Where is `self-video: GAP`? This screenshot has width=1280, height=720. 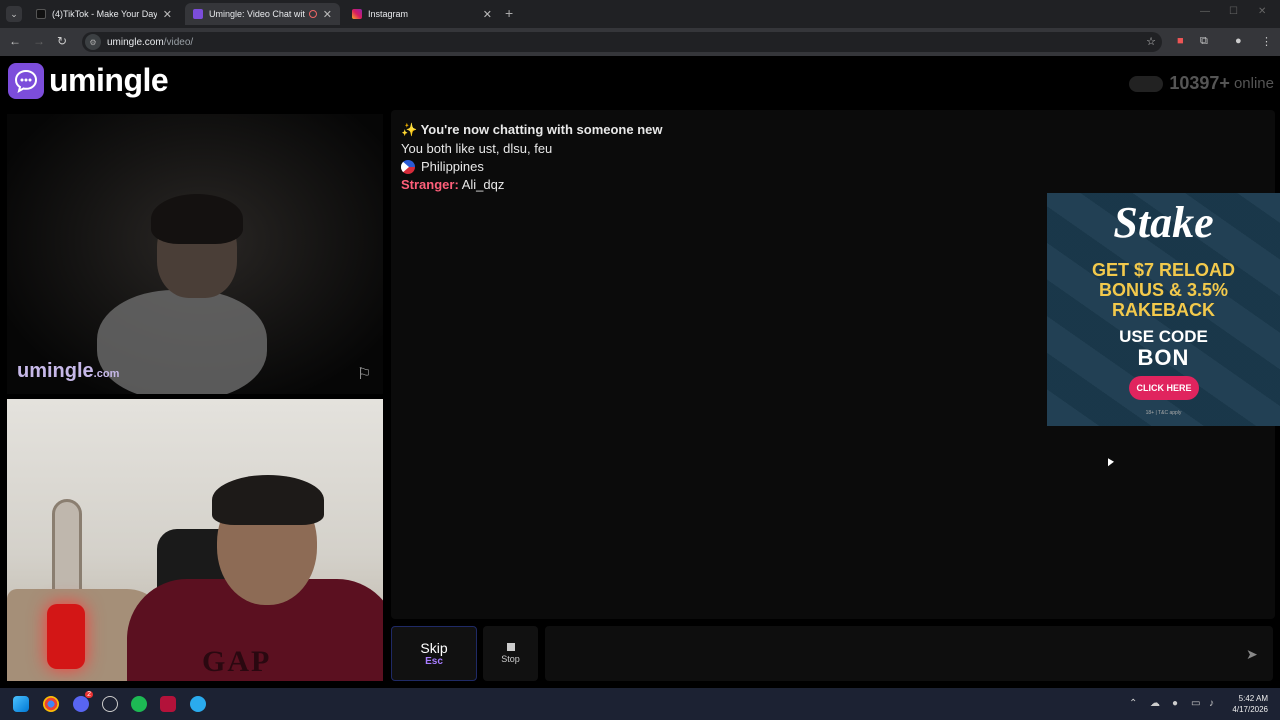
self-video: GAP is located at coordinates (195, 540).